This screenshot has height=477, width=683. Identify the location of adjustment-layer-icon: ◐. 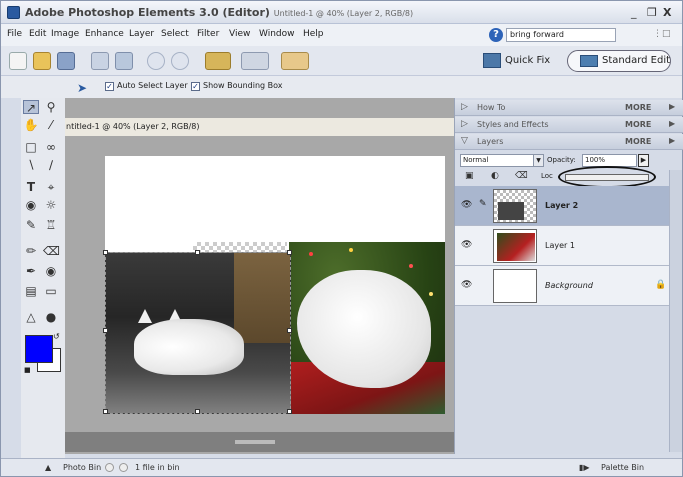
(495, 176).